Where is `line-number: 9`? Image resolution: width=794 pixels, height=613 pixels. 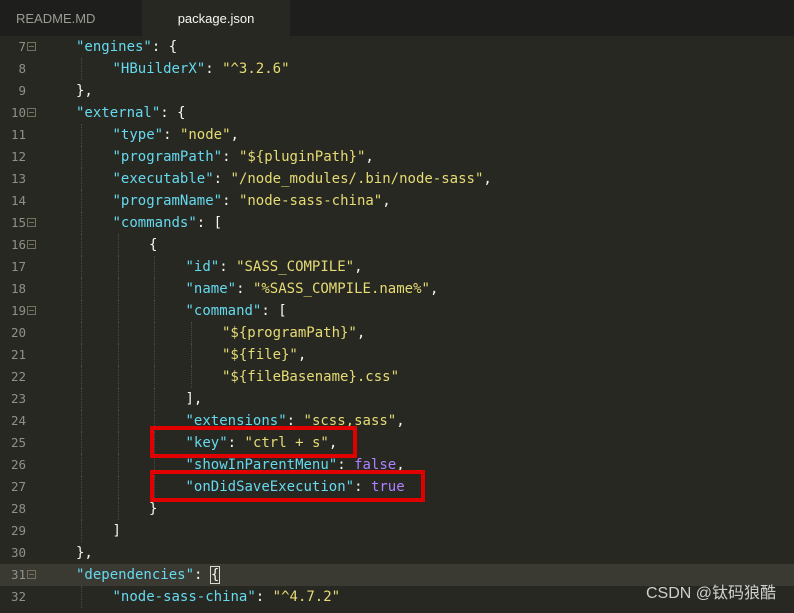 line-number: 9 is located at coordinates (22, 90).